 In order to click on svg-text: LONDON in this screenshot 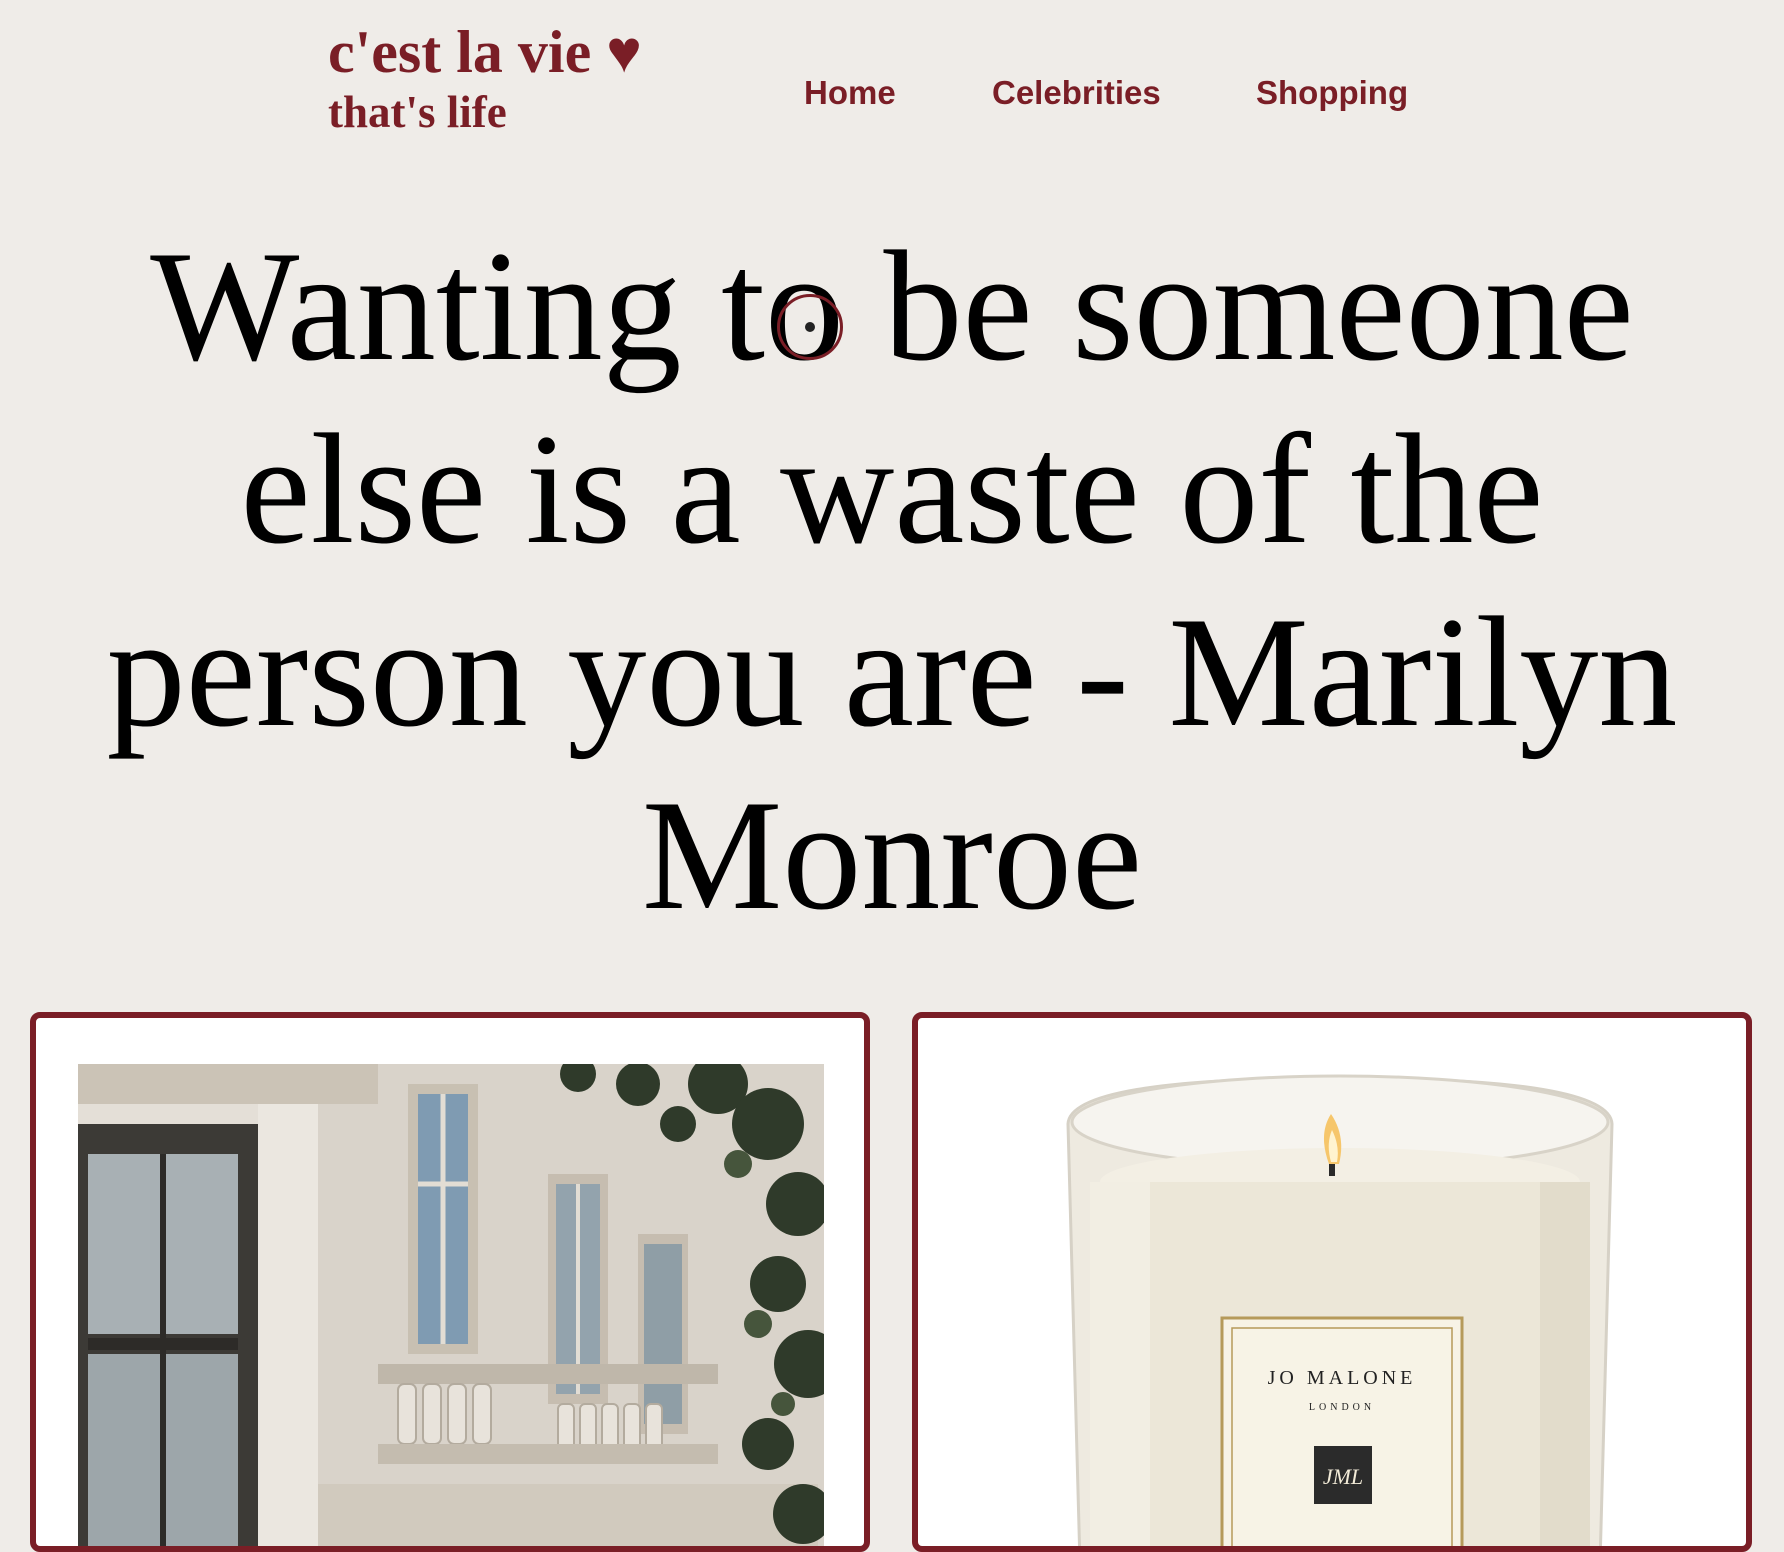, I will do `click(1342, 1407)`.